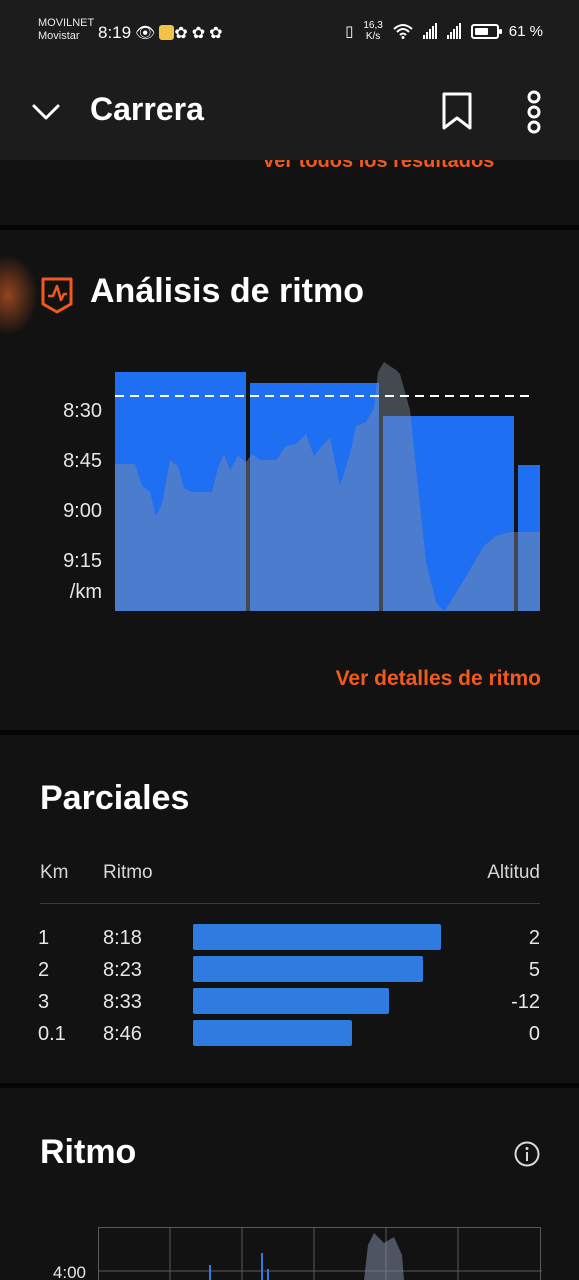 The width and height of the screenshot is (579, 1280). I want to click on analysis-icon, so click(57, 295).